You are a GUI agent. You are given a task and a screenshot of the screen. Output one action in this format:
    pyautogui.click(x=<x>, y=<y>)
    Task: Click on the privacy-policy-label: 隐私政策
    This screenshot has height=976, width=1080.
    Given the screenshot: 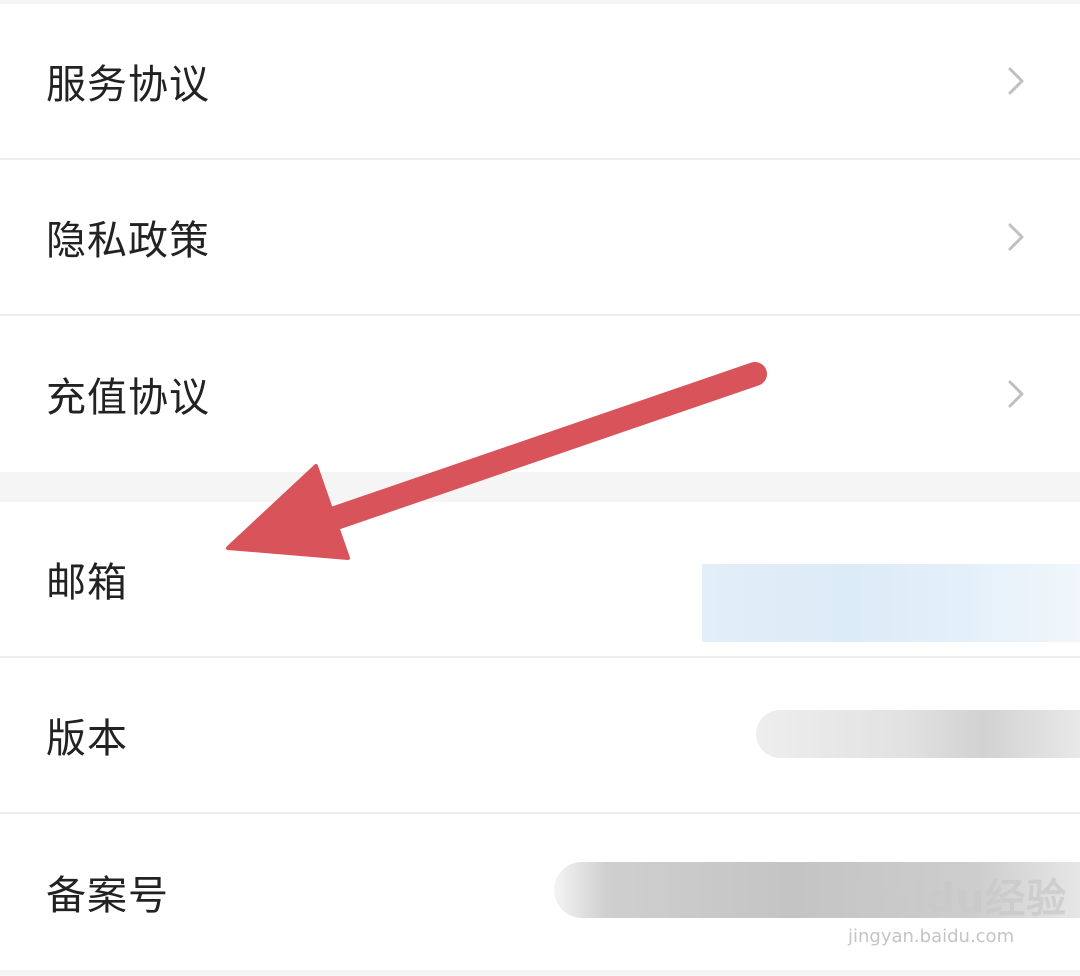 What is the action you would take?
    pyautogui.click(x=128, y=241)
    